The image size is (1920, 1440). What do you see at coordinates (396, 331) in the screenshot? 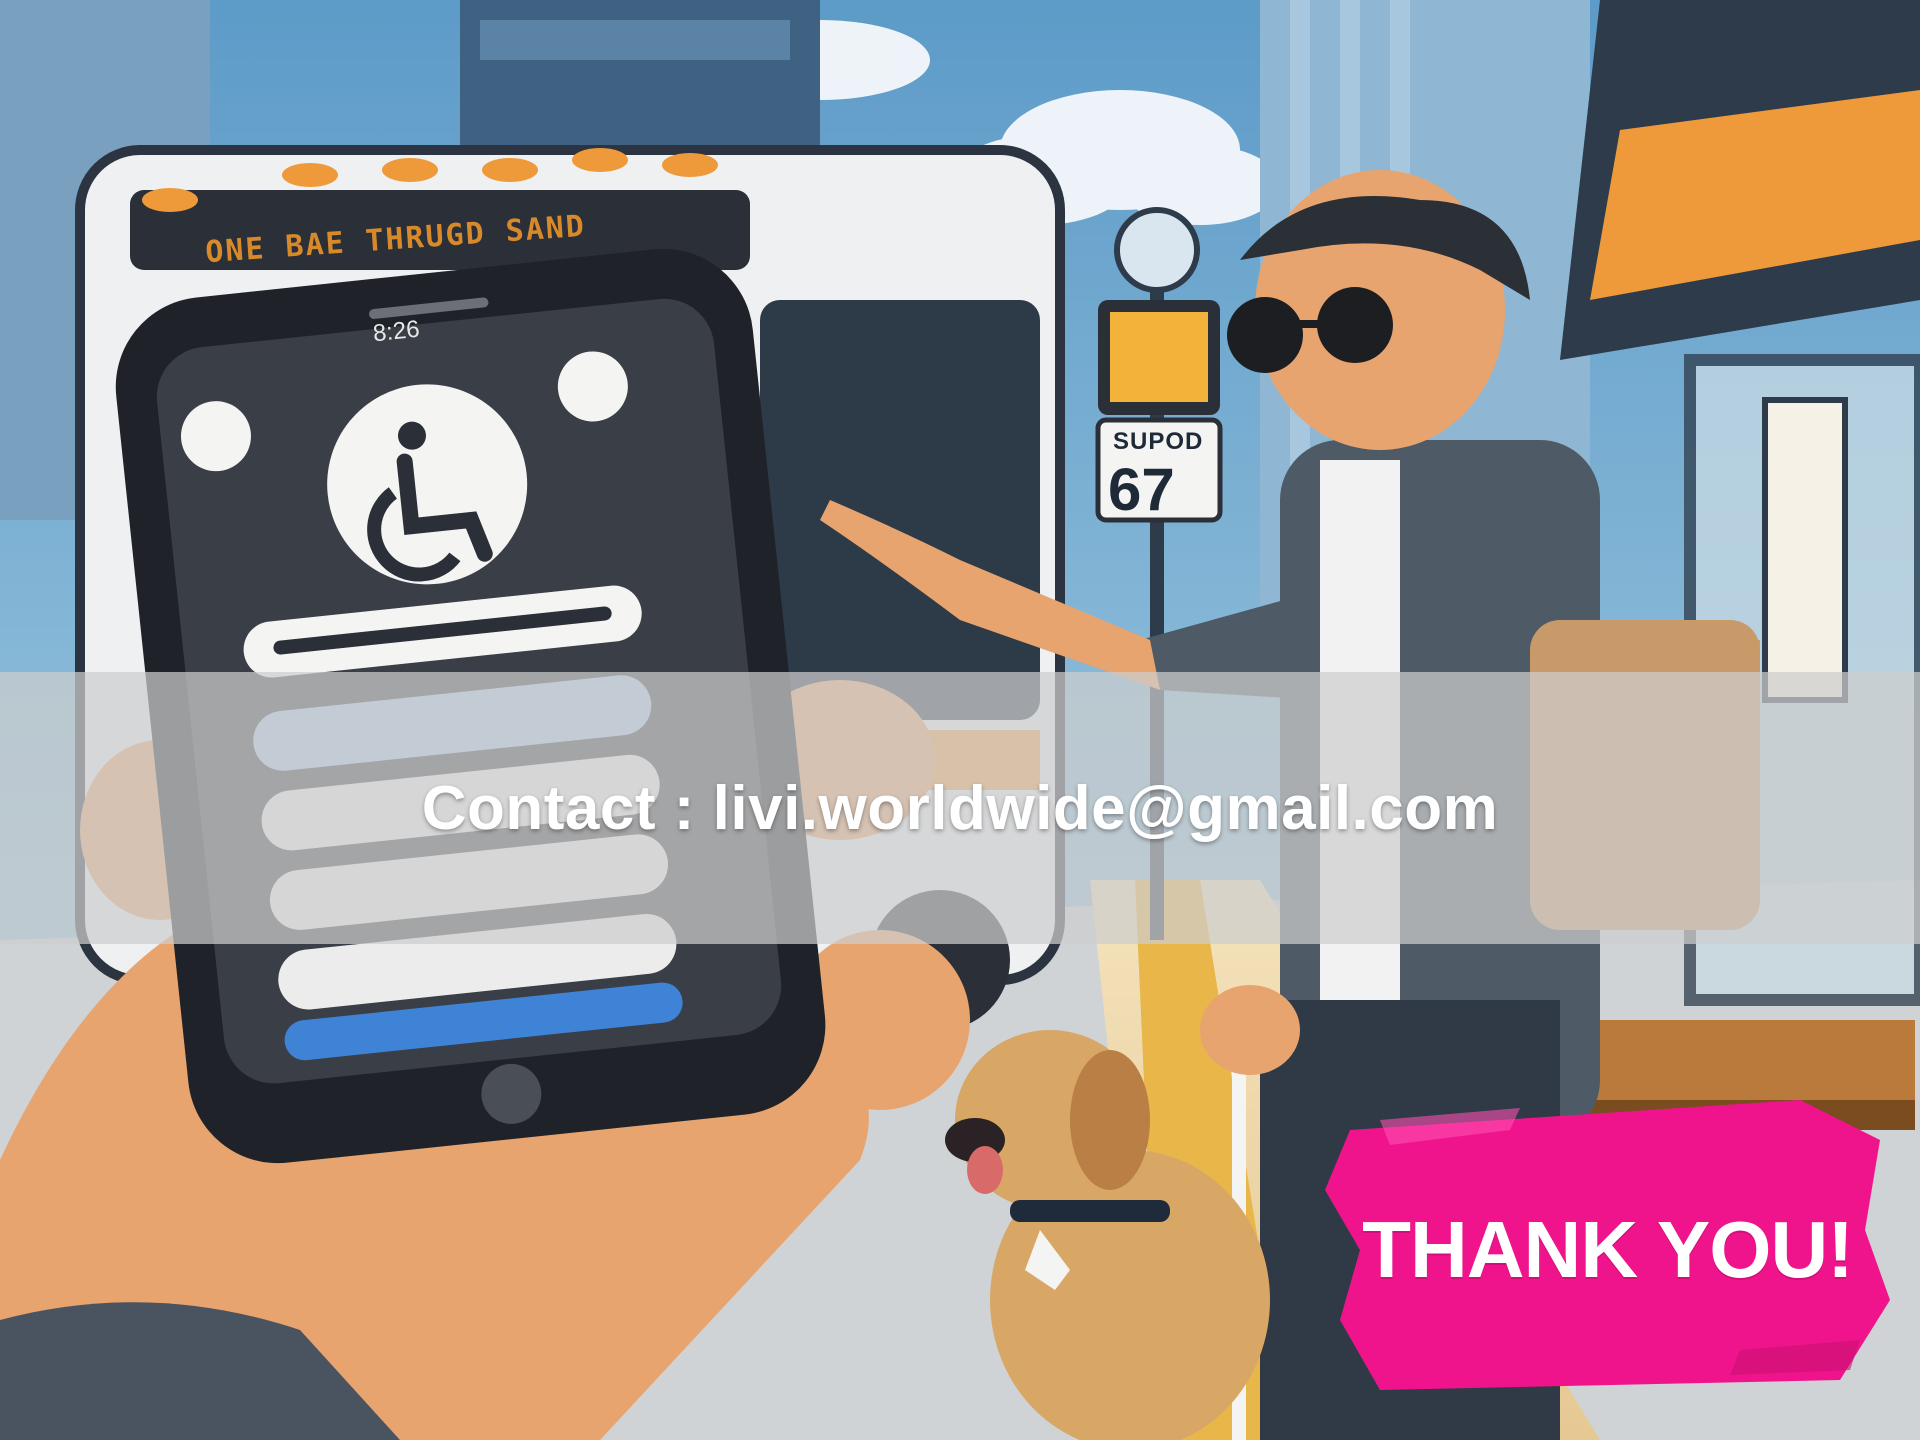
I see `phone-time: 8:26` at bounding box center [396, 331].